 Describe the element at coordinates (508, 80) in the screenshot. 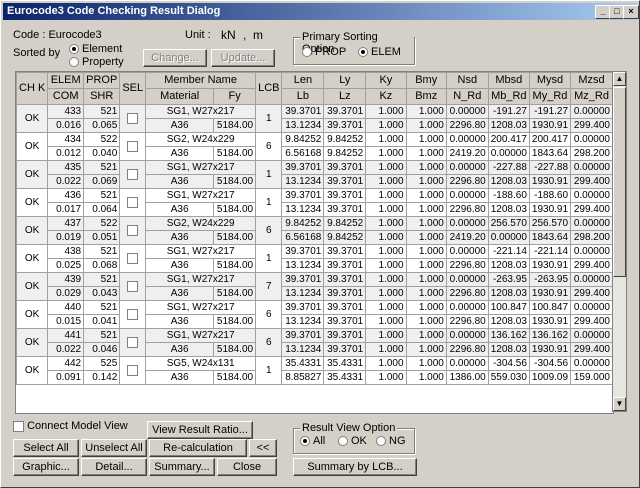

I see `header-mbsd: Mbsd` at that location.